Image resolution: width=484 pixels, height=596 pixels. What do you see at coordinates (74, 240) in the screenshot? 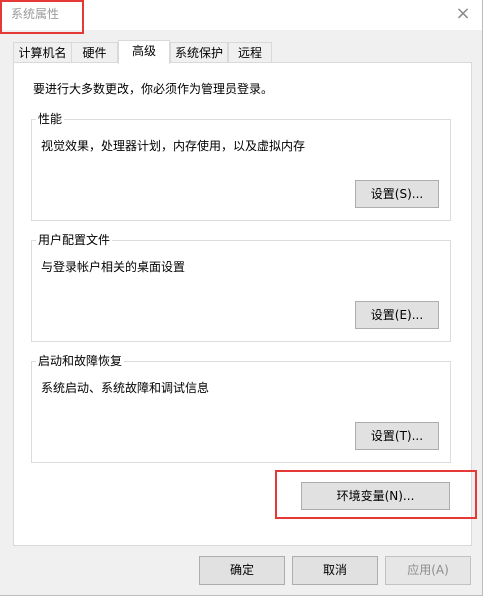
I see `user-profiles-group-title: 用户配置文件` at bounding box center [74, 240].